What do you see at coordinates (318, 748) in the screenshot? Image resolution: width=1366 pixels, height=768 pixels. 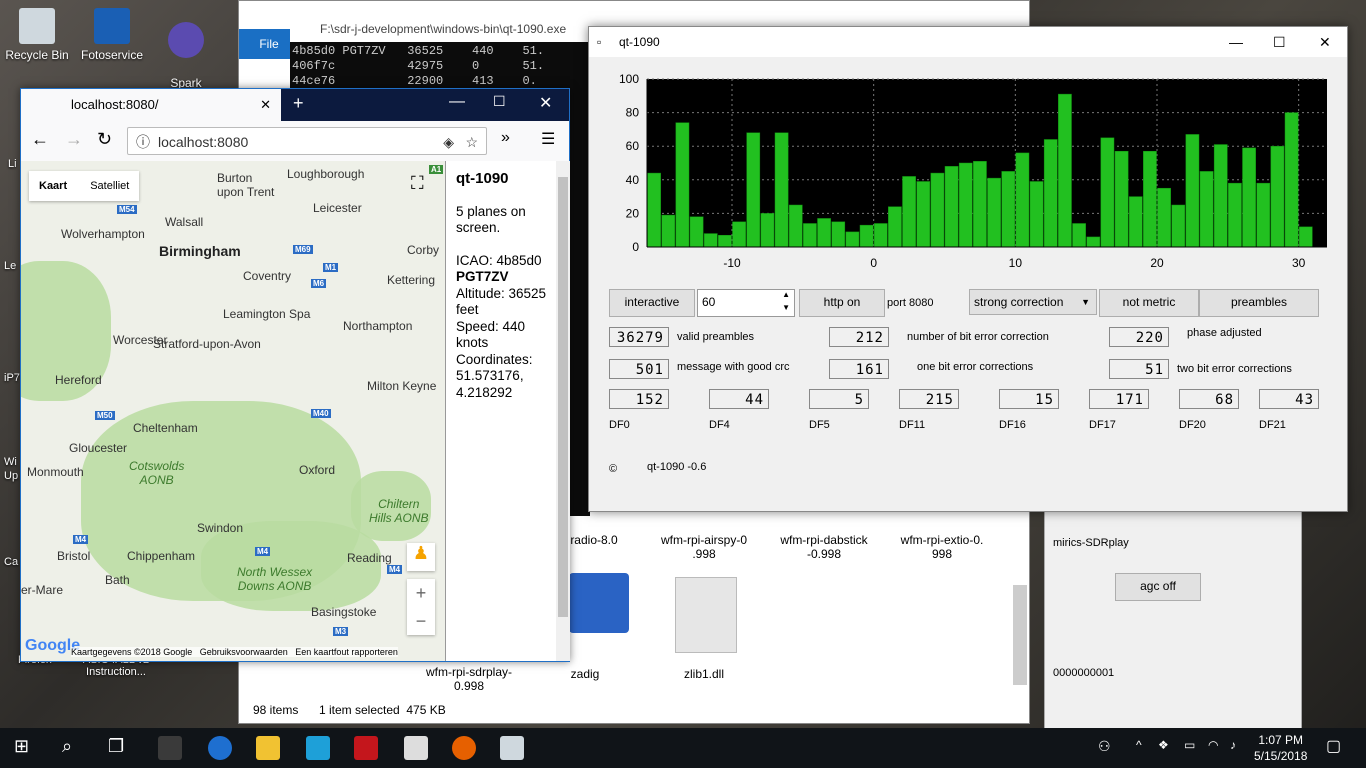 I see `l-app-icon` at bounding box center [318, 748].